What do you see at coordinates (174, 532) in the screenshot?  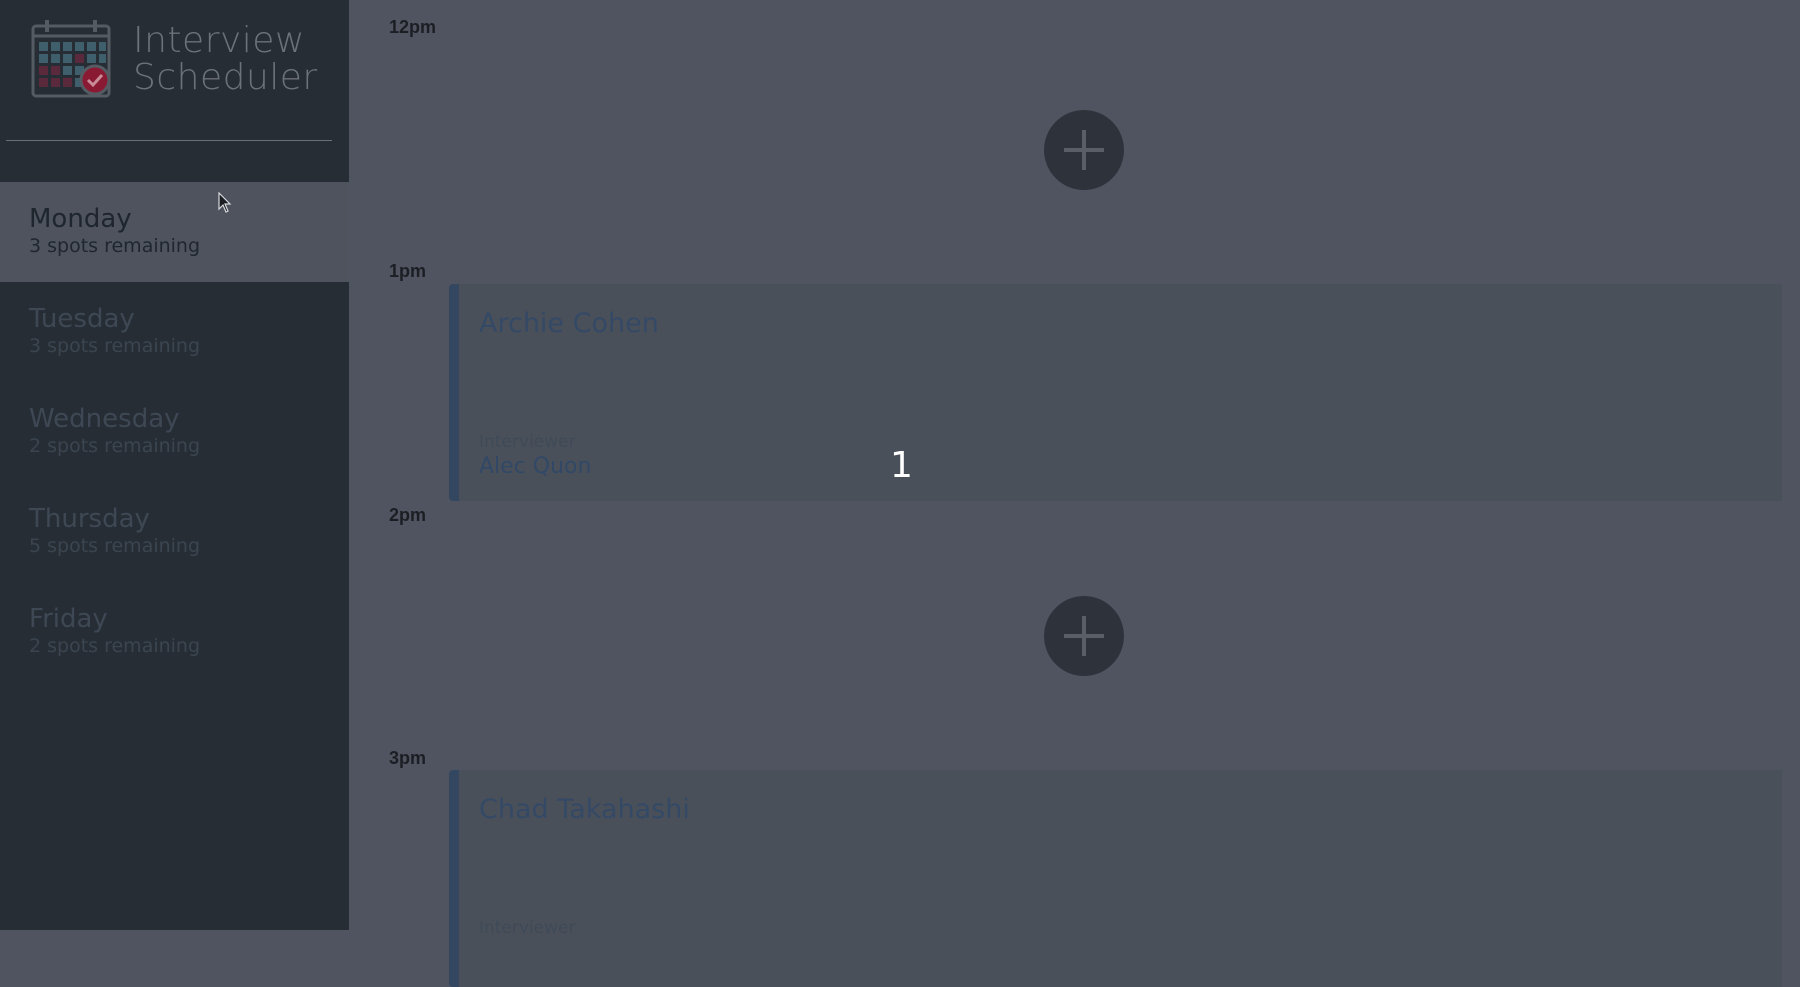 I see `day-item-thursday: Thursday 5 spots remaining` at bounding box center [174, 532].